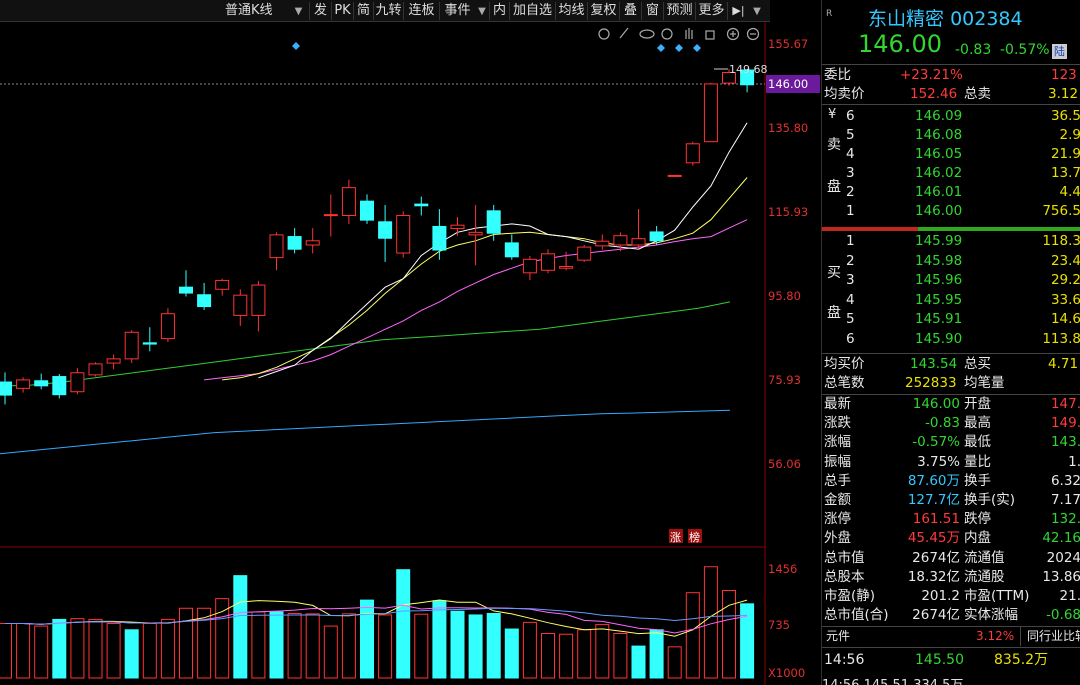 The image size is (1080, 685). I want to click on toolbar-btn-forecast: 预测, so click(679, 11).